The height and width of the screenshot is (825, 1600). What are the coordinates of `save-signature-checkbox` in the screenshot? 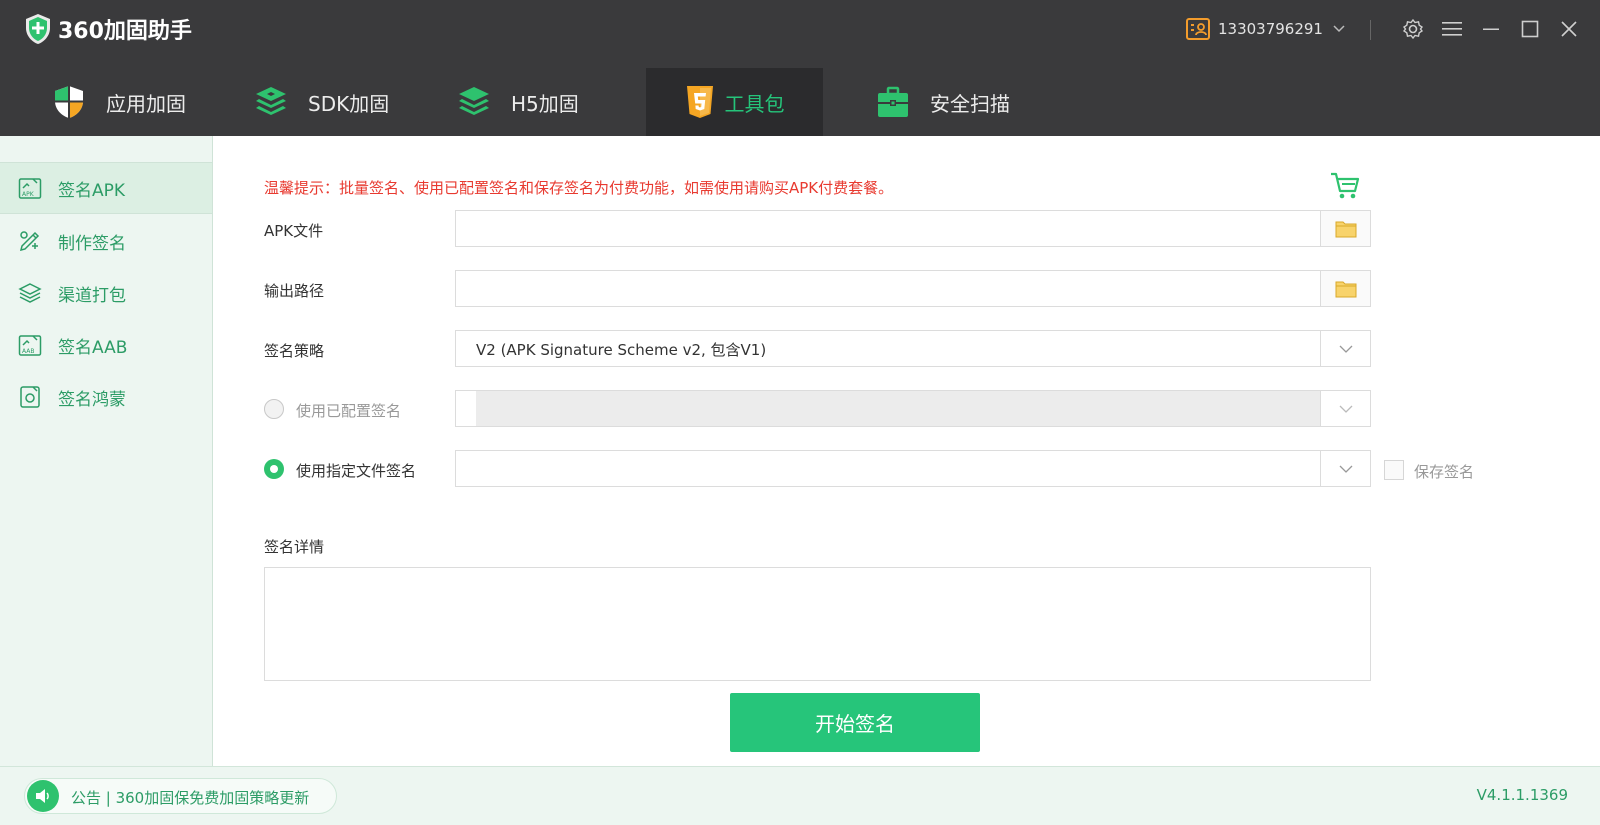 It's located at (1394, 470).